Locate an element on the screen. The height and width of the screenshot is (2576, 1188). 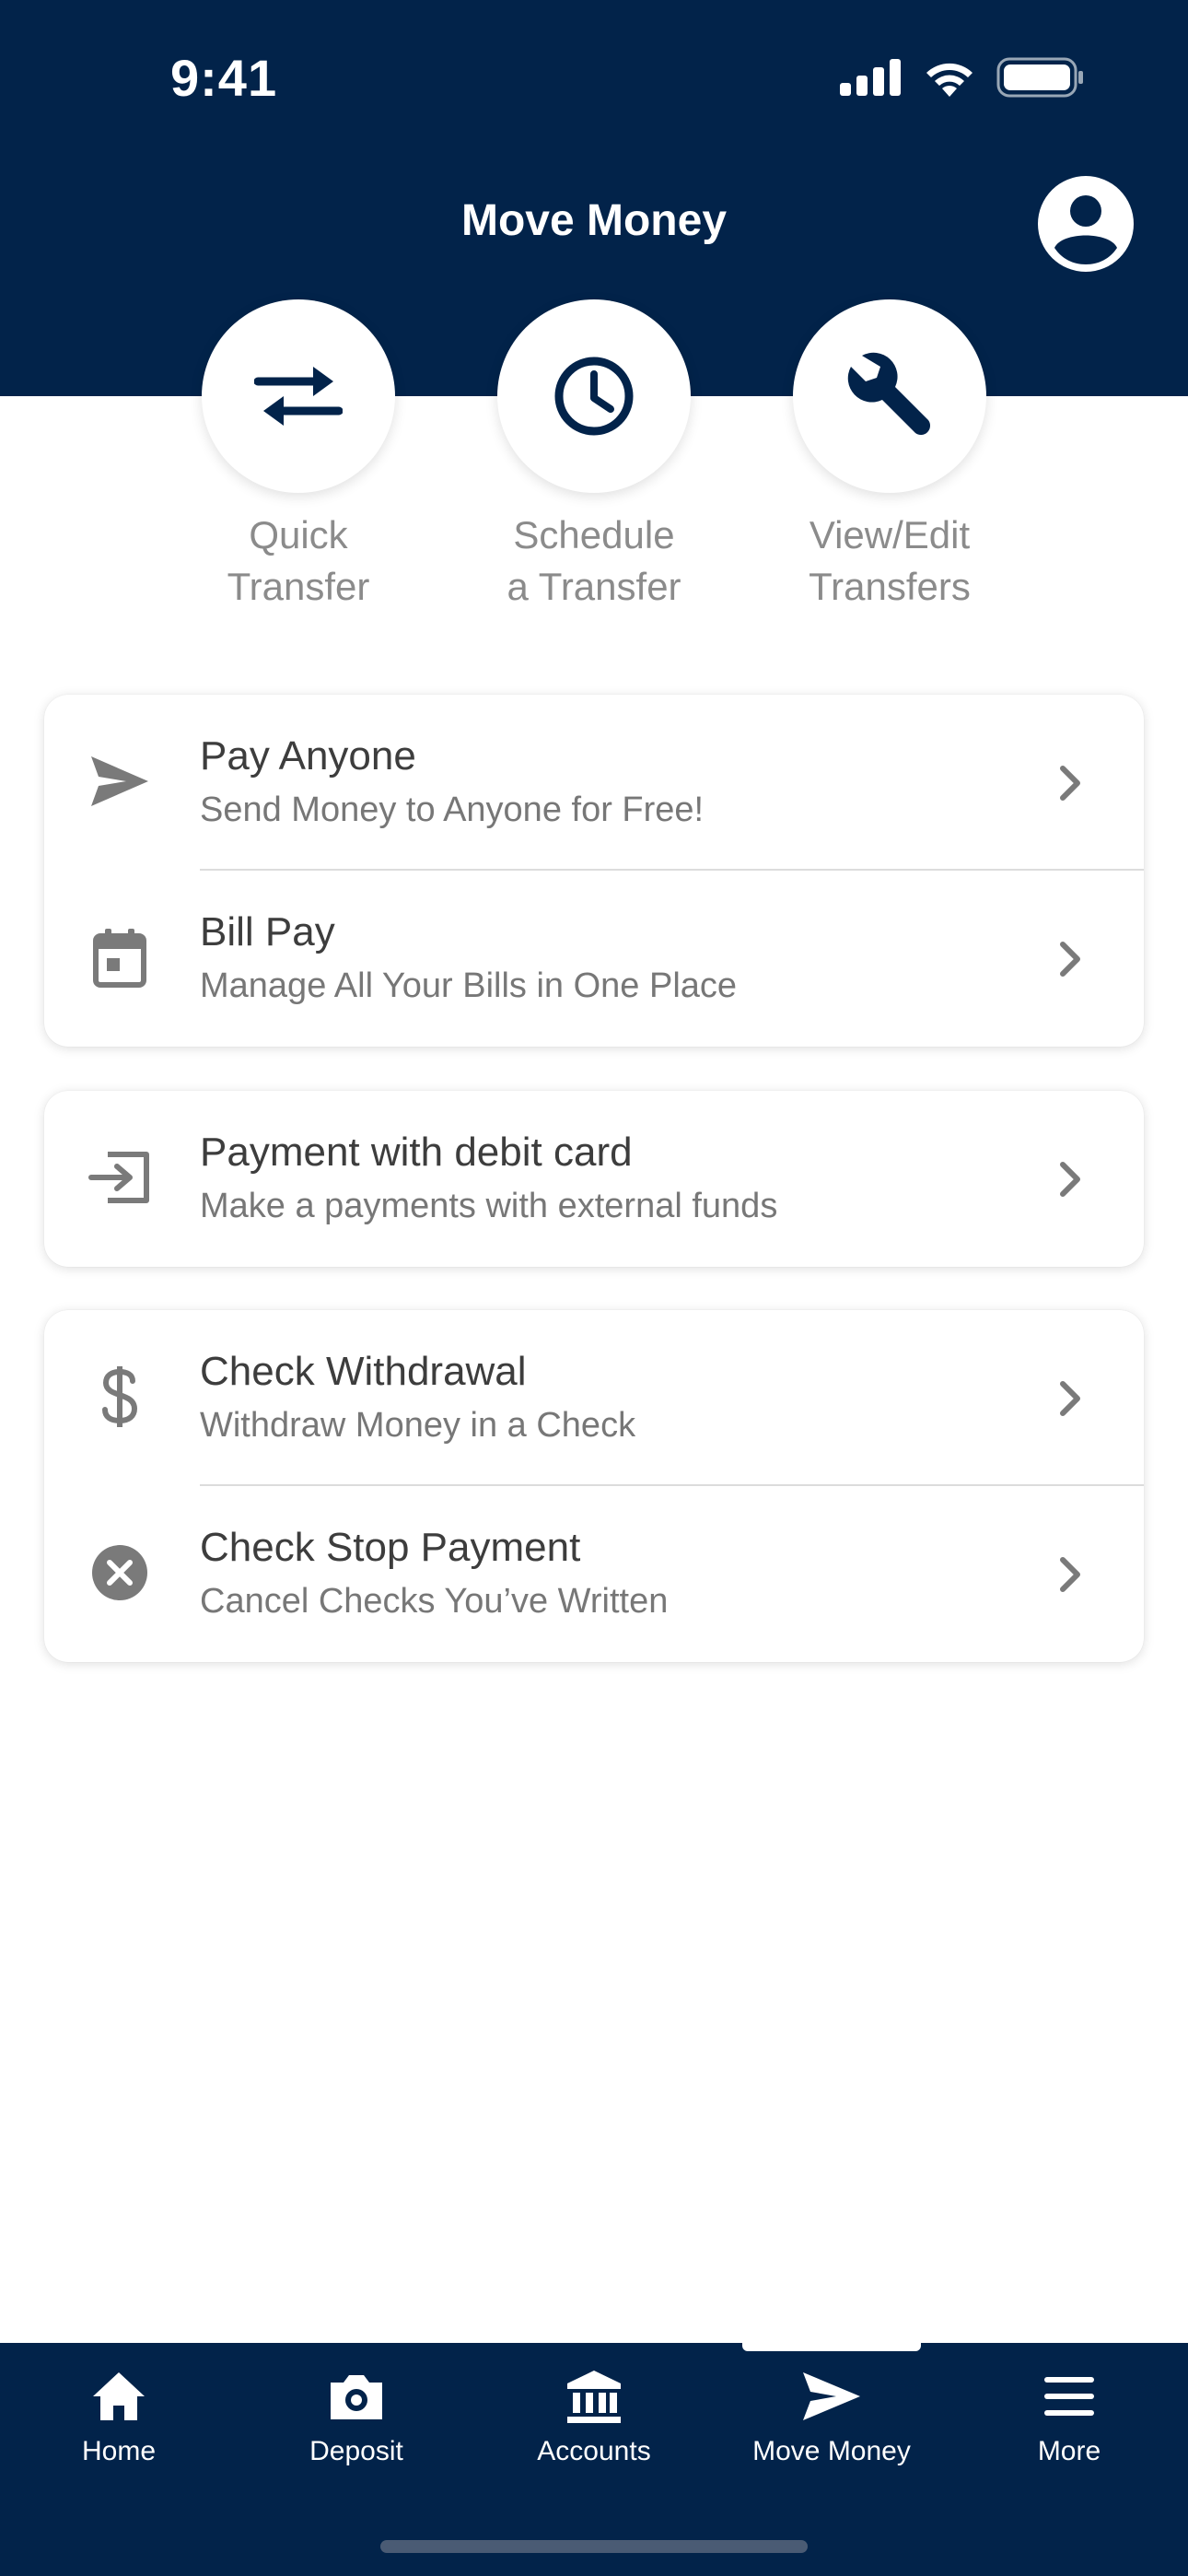
status-icons is located at coordinates (962, 77).